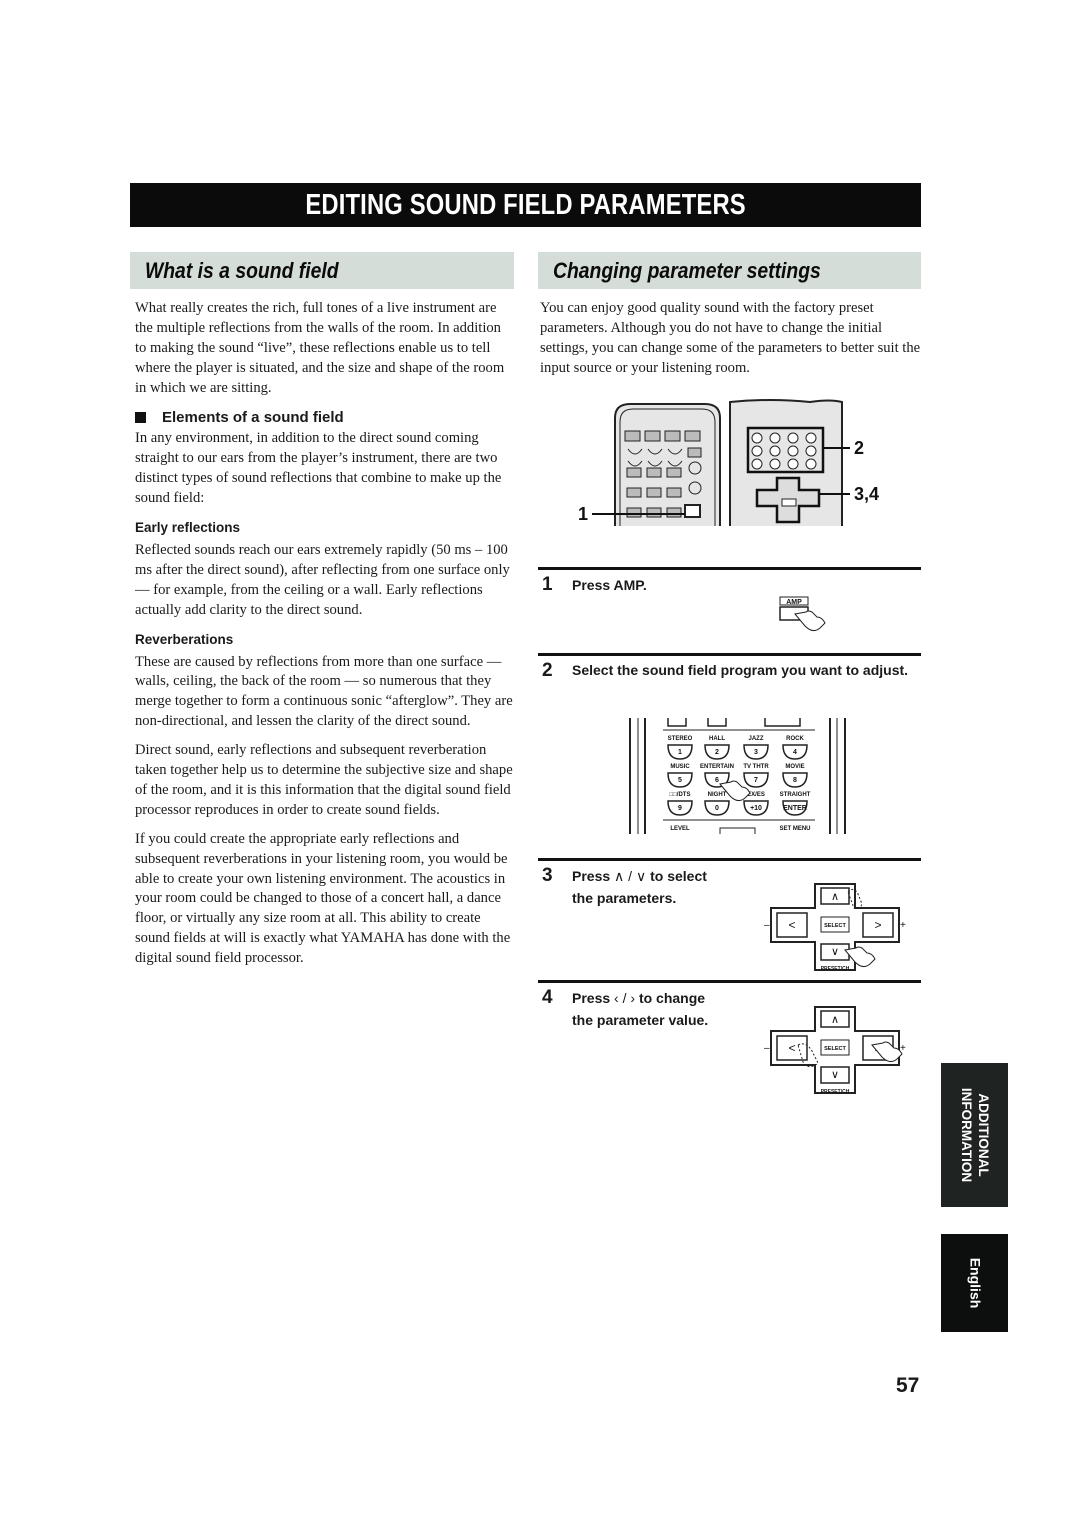  What do you see at coordinates (609, 585) in the screenshot?
I see `step-text: Press AMP.` at bounding box center [609, 585].